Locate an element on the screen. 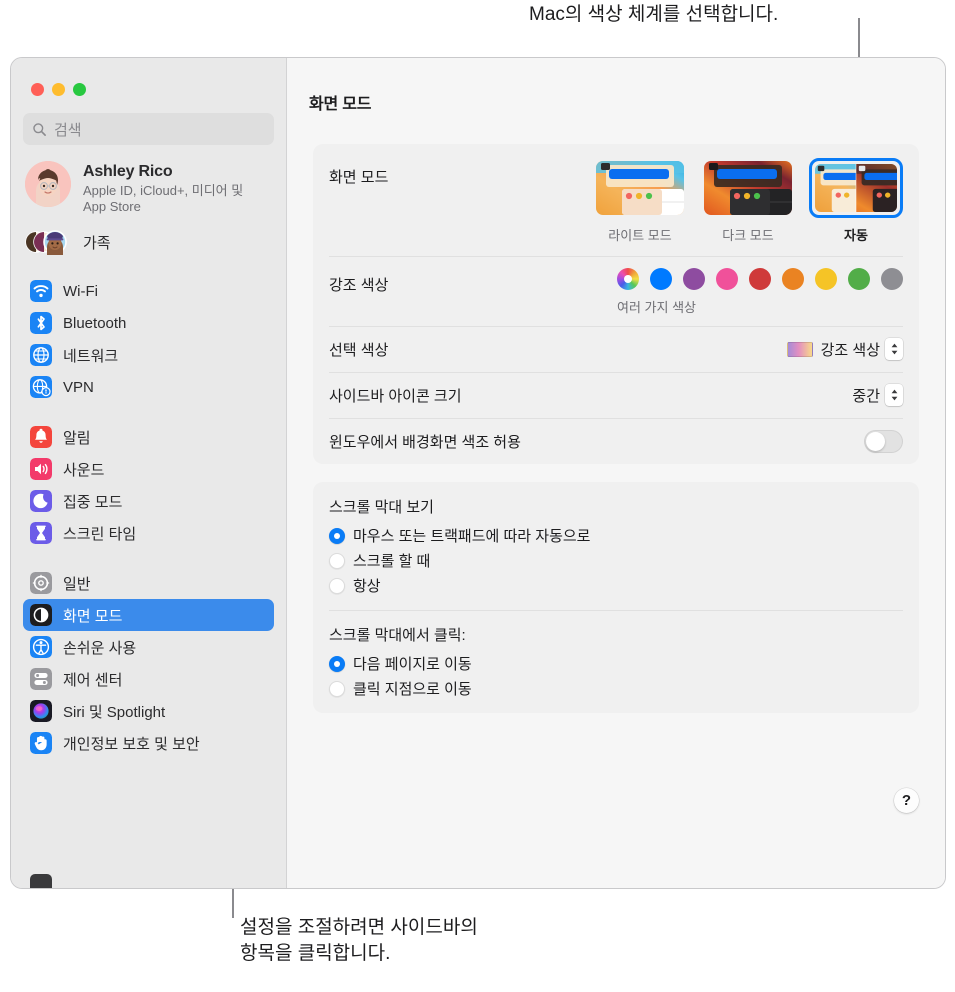 The height and width of the screenshot is (992, 955). click-scrollbar-section: 스크롤 막대에서 클릭: 다음 페이지로 이동클릭 지점으로 이동 is located at coordinates (616, 661).